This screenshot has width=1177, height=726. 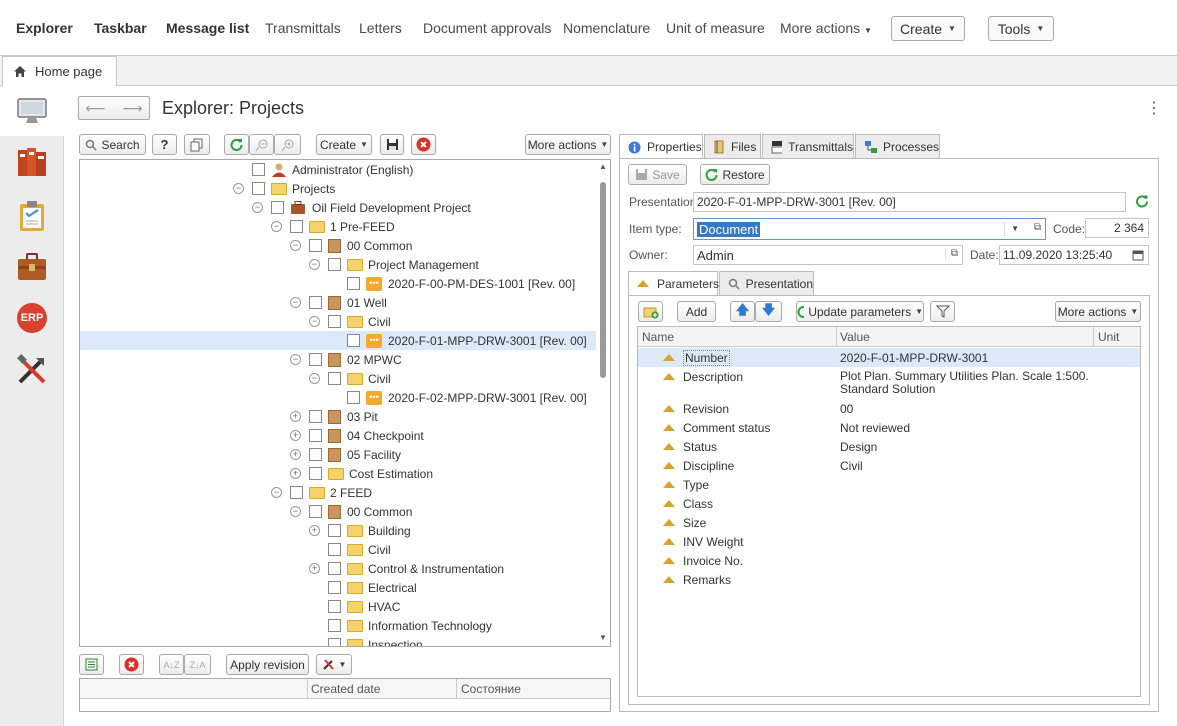 What do you see at coordinates (1037, 227) in the screenshot?
I see `open-item-icon: ⧉` at bounding box center [1037, 227].